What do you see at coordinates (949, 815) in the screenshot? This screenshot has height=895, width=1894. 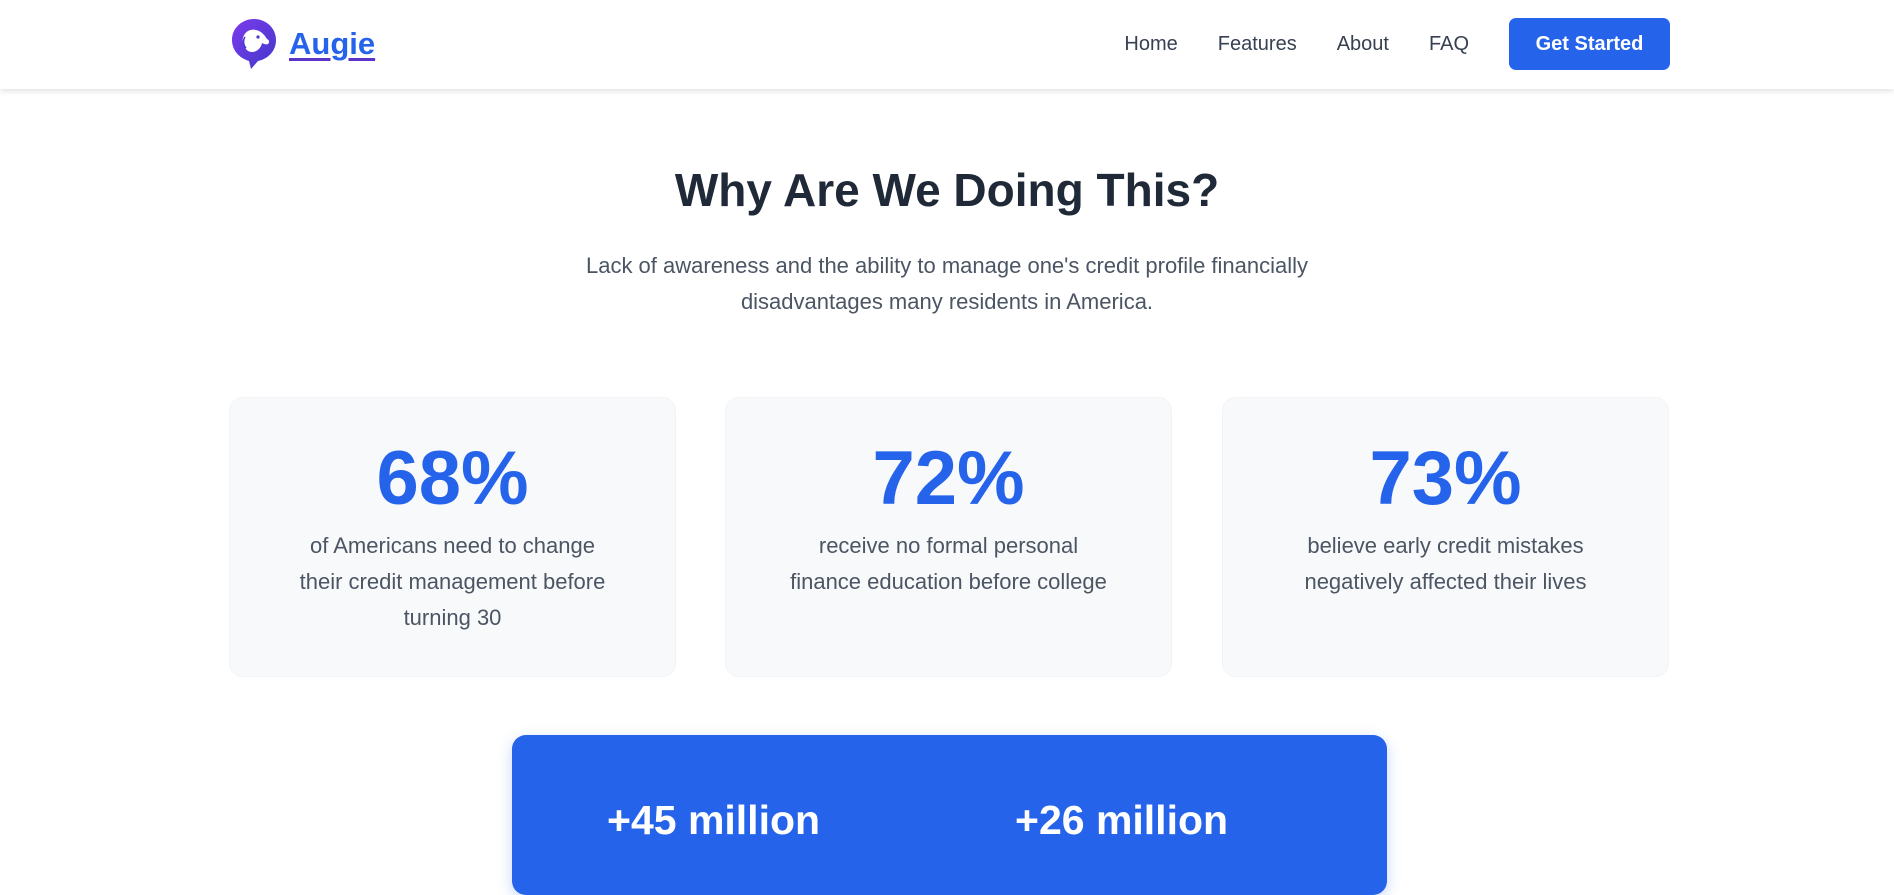 I see `impact-panel: +45 million +26 million` at bounding box center [949, 815].